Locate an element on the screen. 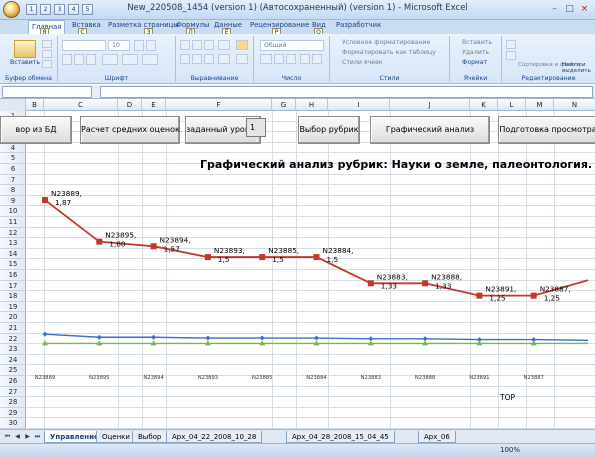 The width and height of the screenshot is (595, 457). graph-analysis-button: Графический анализ is located at coordinates (430, 130).